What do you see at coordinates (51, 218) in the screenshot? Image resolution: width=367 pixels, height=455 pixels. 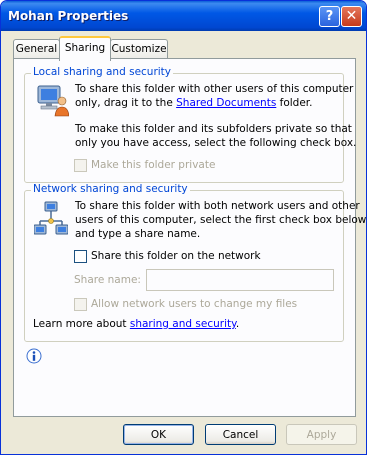 I see `network-icon` at bounding box center [51, 218].